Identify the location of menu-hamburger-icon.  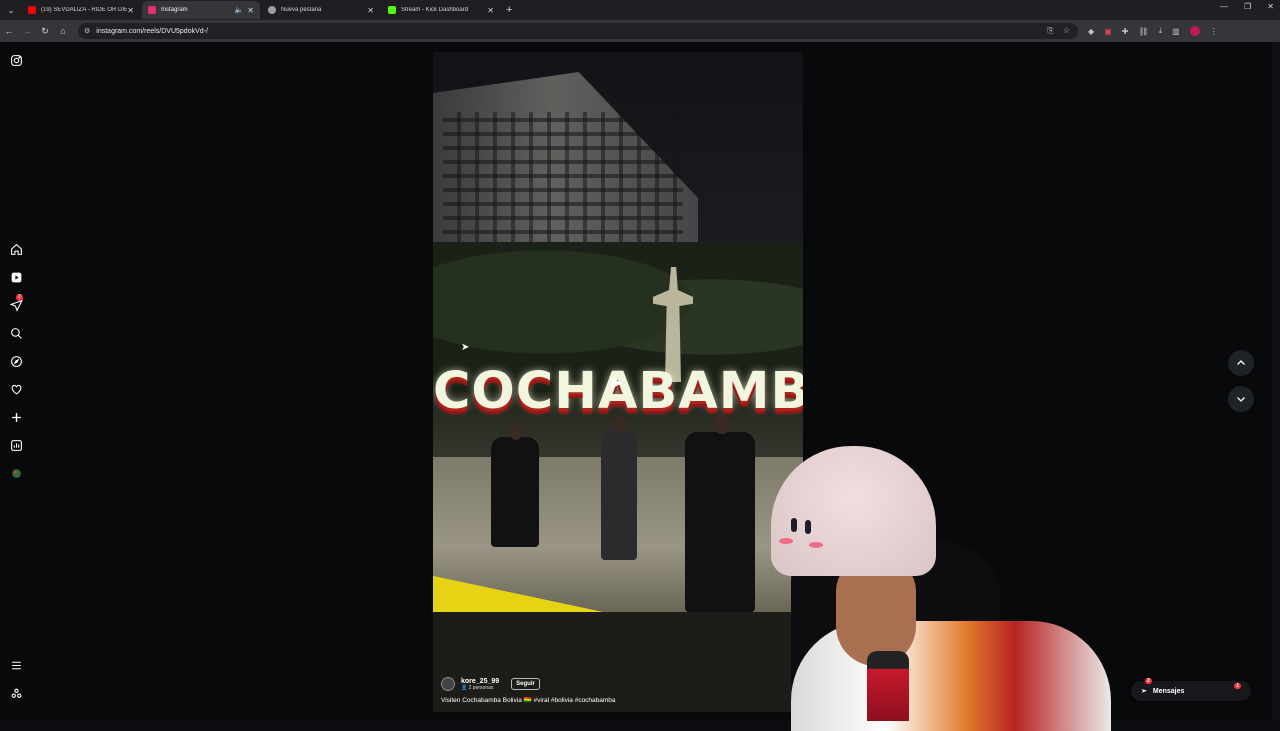
(18, 667).